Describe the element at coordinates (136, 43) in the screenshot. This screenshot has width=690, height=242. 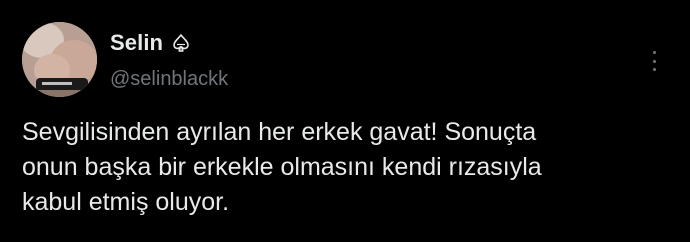
I see `display-name: Selin` at that location.